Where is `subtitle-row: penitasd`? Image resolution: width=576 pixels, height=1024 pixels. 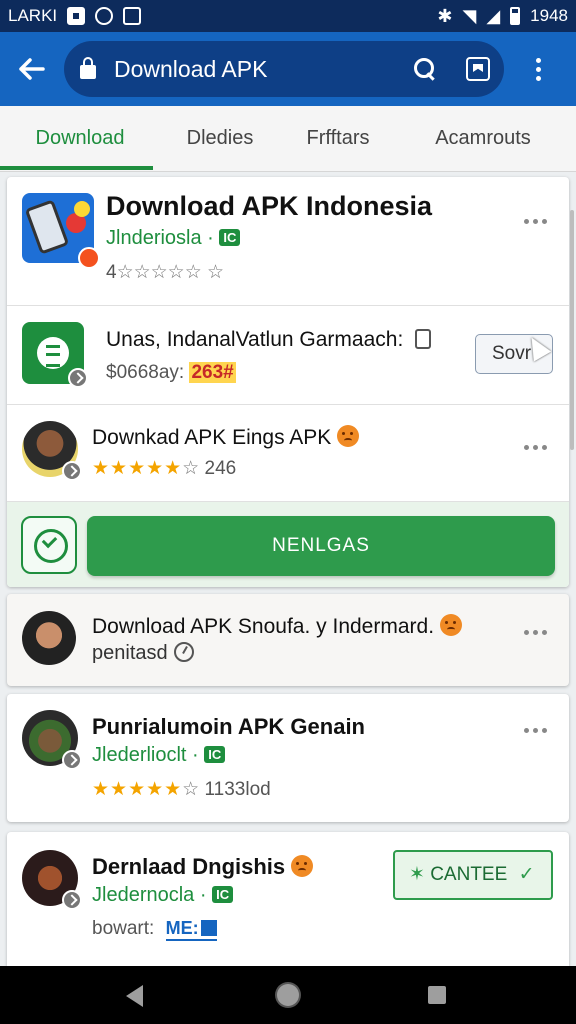
subtitle-row: penitasd is located at coordinates (143, 653).